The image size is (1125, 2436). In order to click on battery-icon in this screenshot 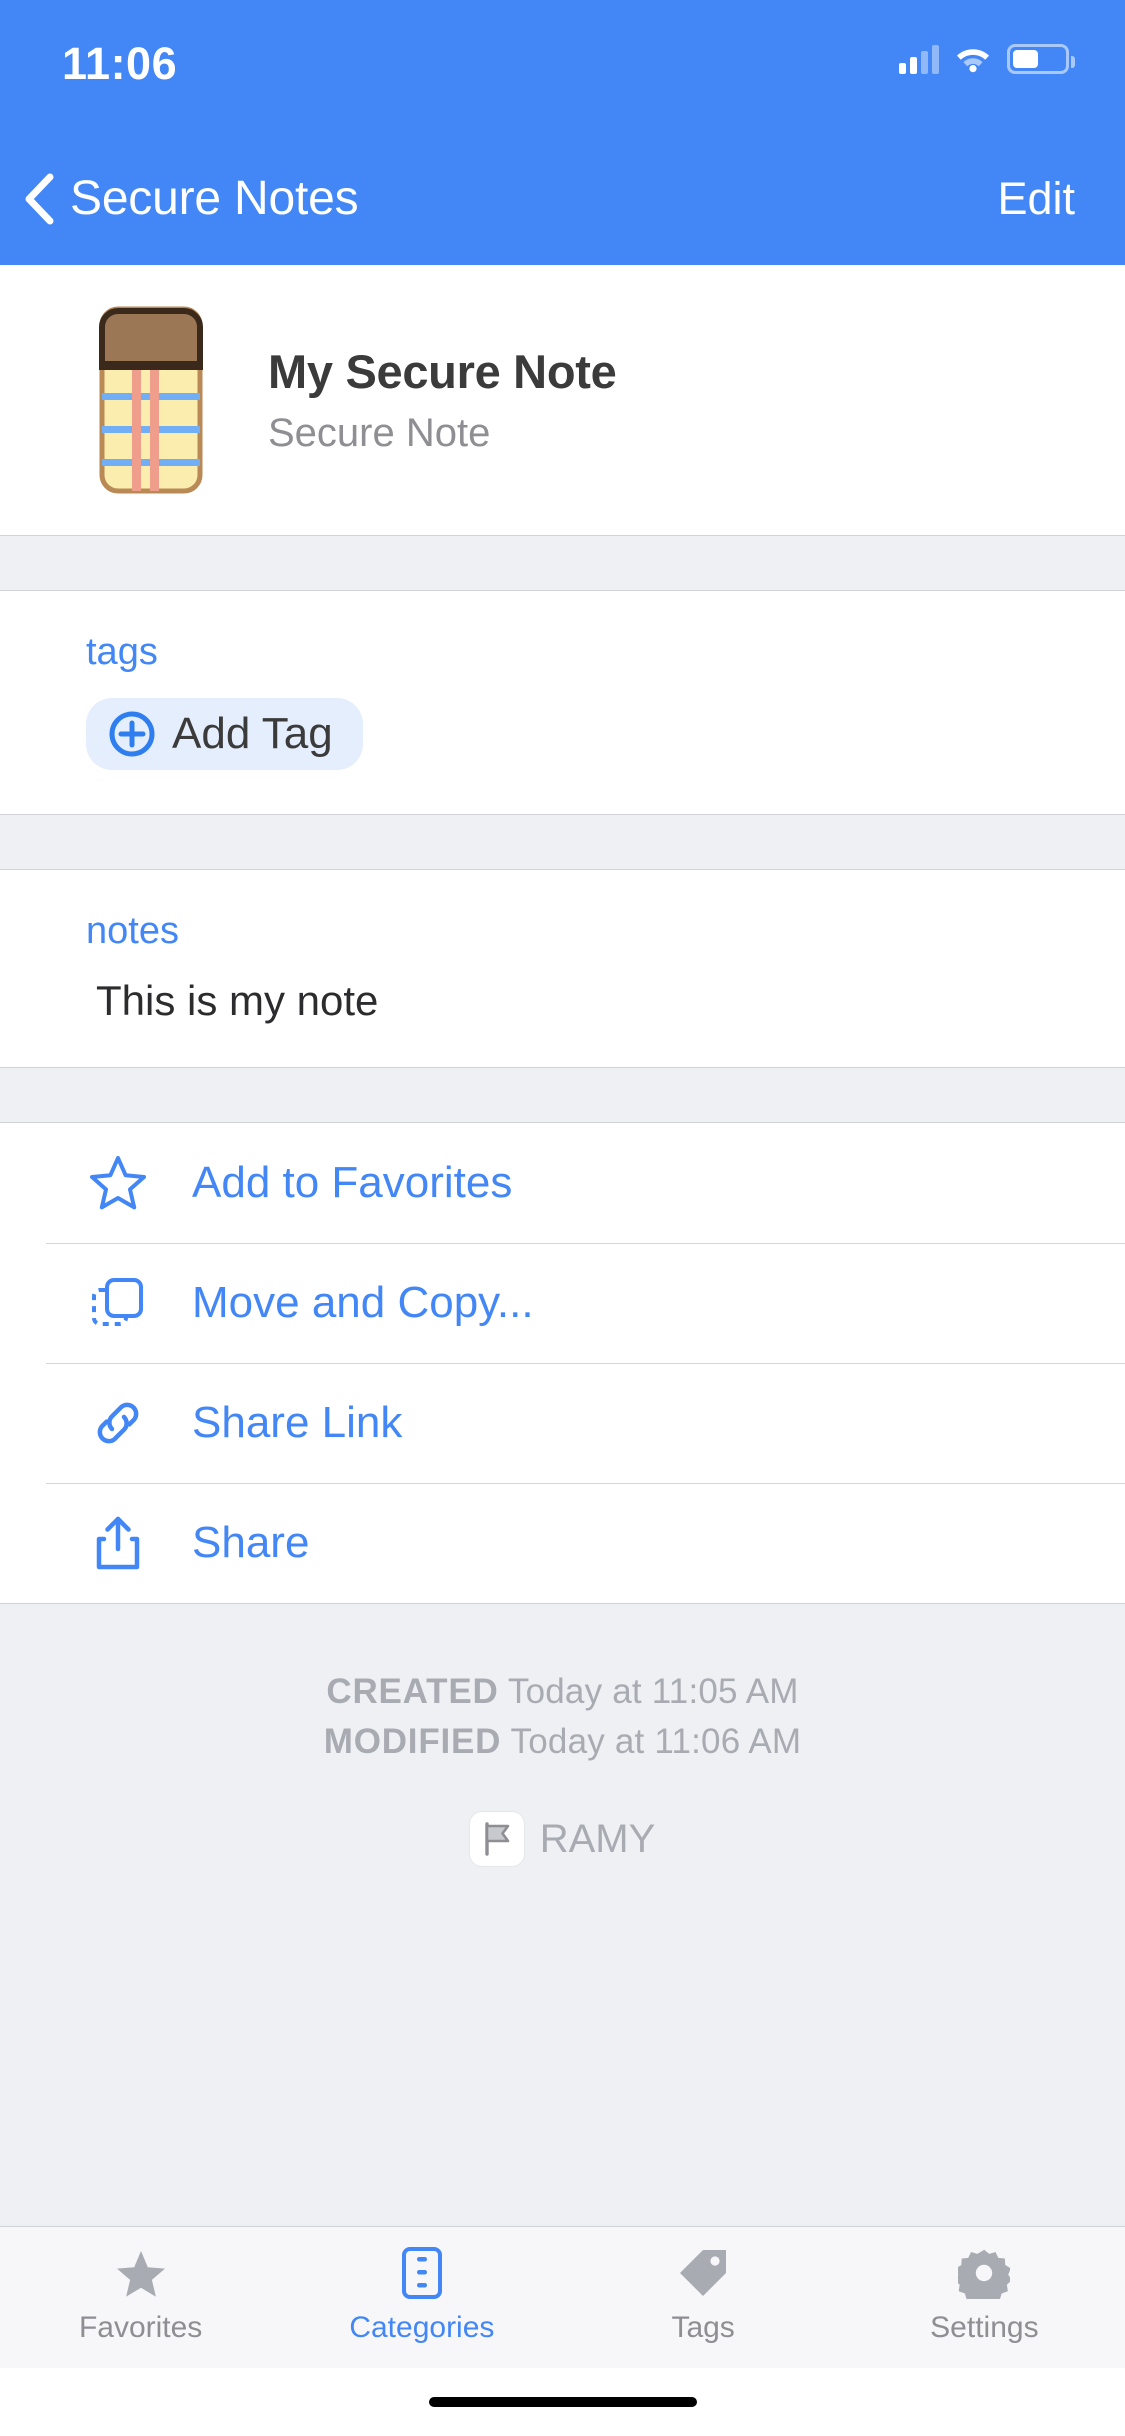, I will do `click(1041, 59)`.